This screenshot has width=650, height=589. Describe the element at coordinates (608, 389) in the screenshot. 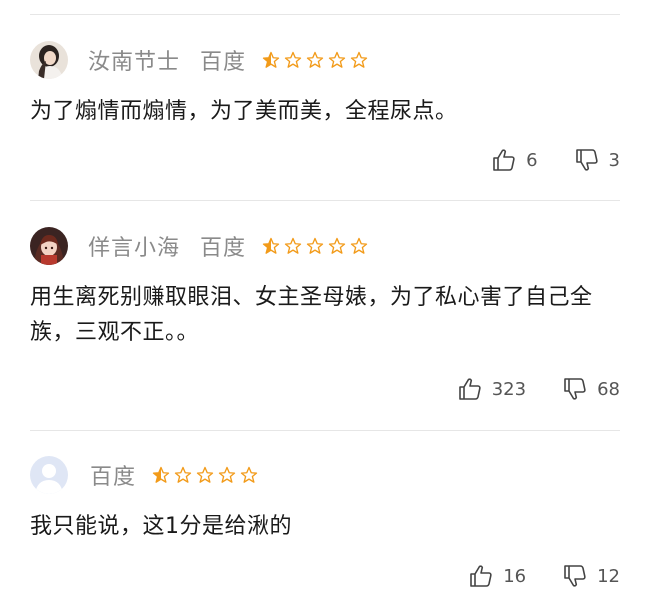

I see `dislike-count: 68` at that location.